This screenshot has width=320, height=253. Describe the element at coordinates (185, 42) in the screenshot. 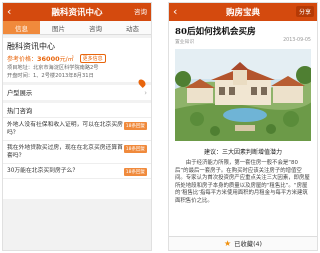

I see `article-source: 置业知识` at that location.